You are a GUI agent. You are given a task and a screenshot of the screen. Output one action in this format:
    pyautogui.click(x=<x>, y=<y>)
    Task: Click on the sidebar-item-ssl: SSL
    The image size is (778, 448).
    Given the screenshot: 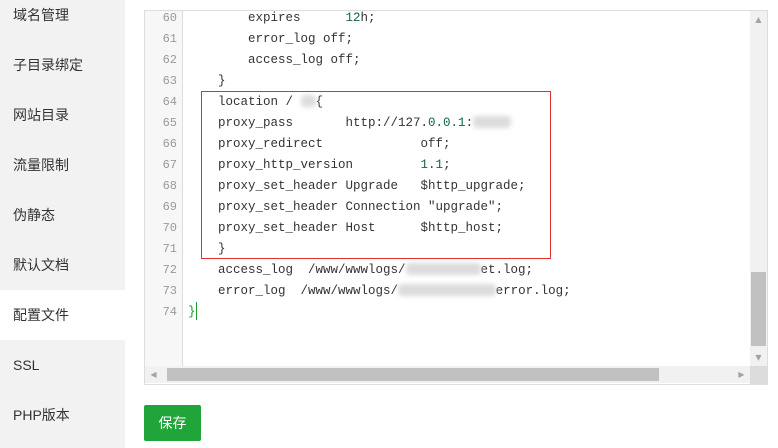 What is the action you would take?
    pyautogui.click(x=62, y=365)
    